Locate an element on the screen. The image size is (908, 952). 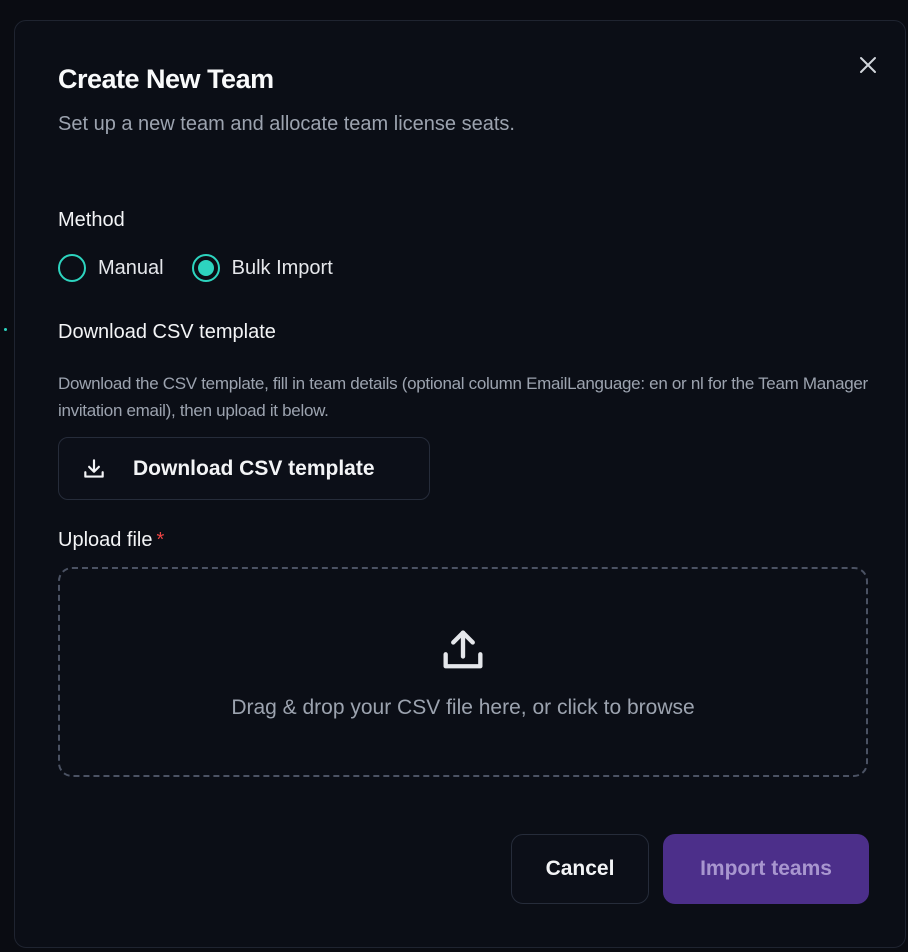
radio-selected-dot is located at coordinates (205, 268).